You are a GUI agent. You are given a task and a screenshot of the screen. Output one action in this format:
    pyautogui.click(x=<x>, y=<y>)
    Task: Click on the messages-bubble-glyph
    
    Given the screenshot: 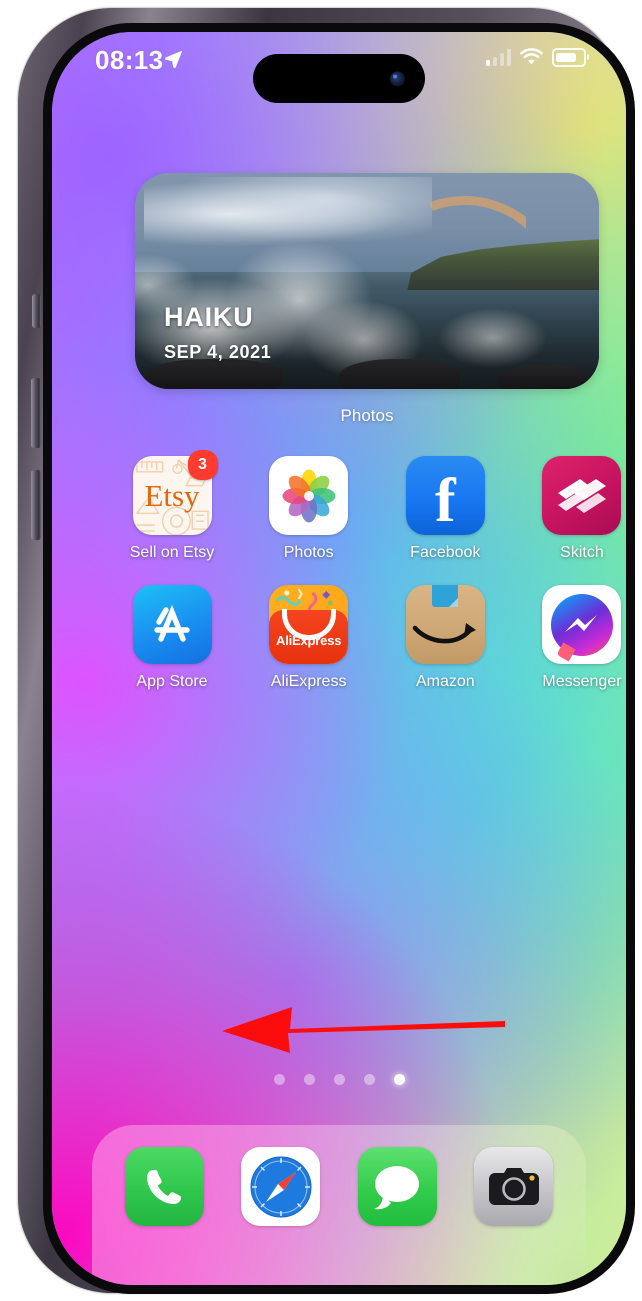 What is the action you would take?
    pyautogui.click(x=397, y=1187)
    